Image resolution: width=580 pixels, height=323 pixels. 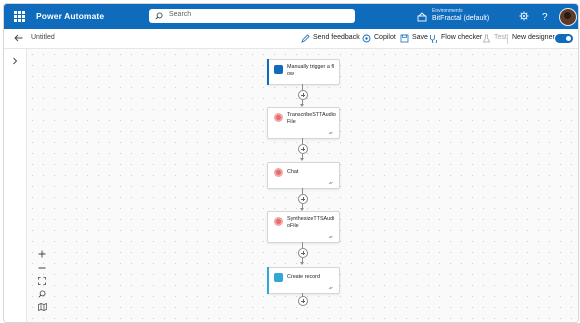 What do you see at coordinates (533, 37) in the screenshot?
I see `new-designer-label: New designer` at bounding box center [533, 37].